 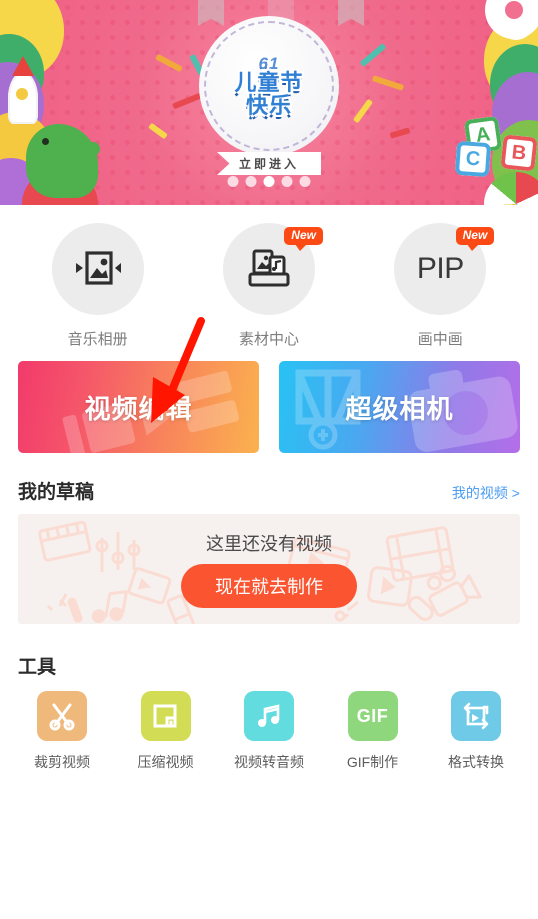 What do you see at coordinates (440, 268) in the screenshot?
I see `pip-text-icon: PIP` at bounding box center [440, 268].